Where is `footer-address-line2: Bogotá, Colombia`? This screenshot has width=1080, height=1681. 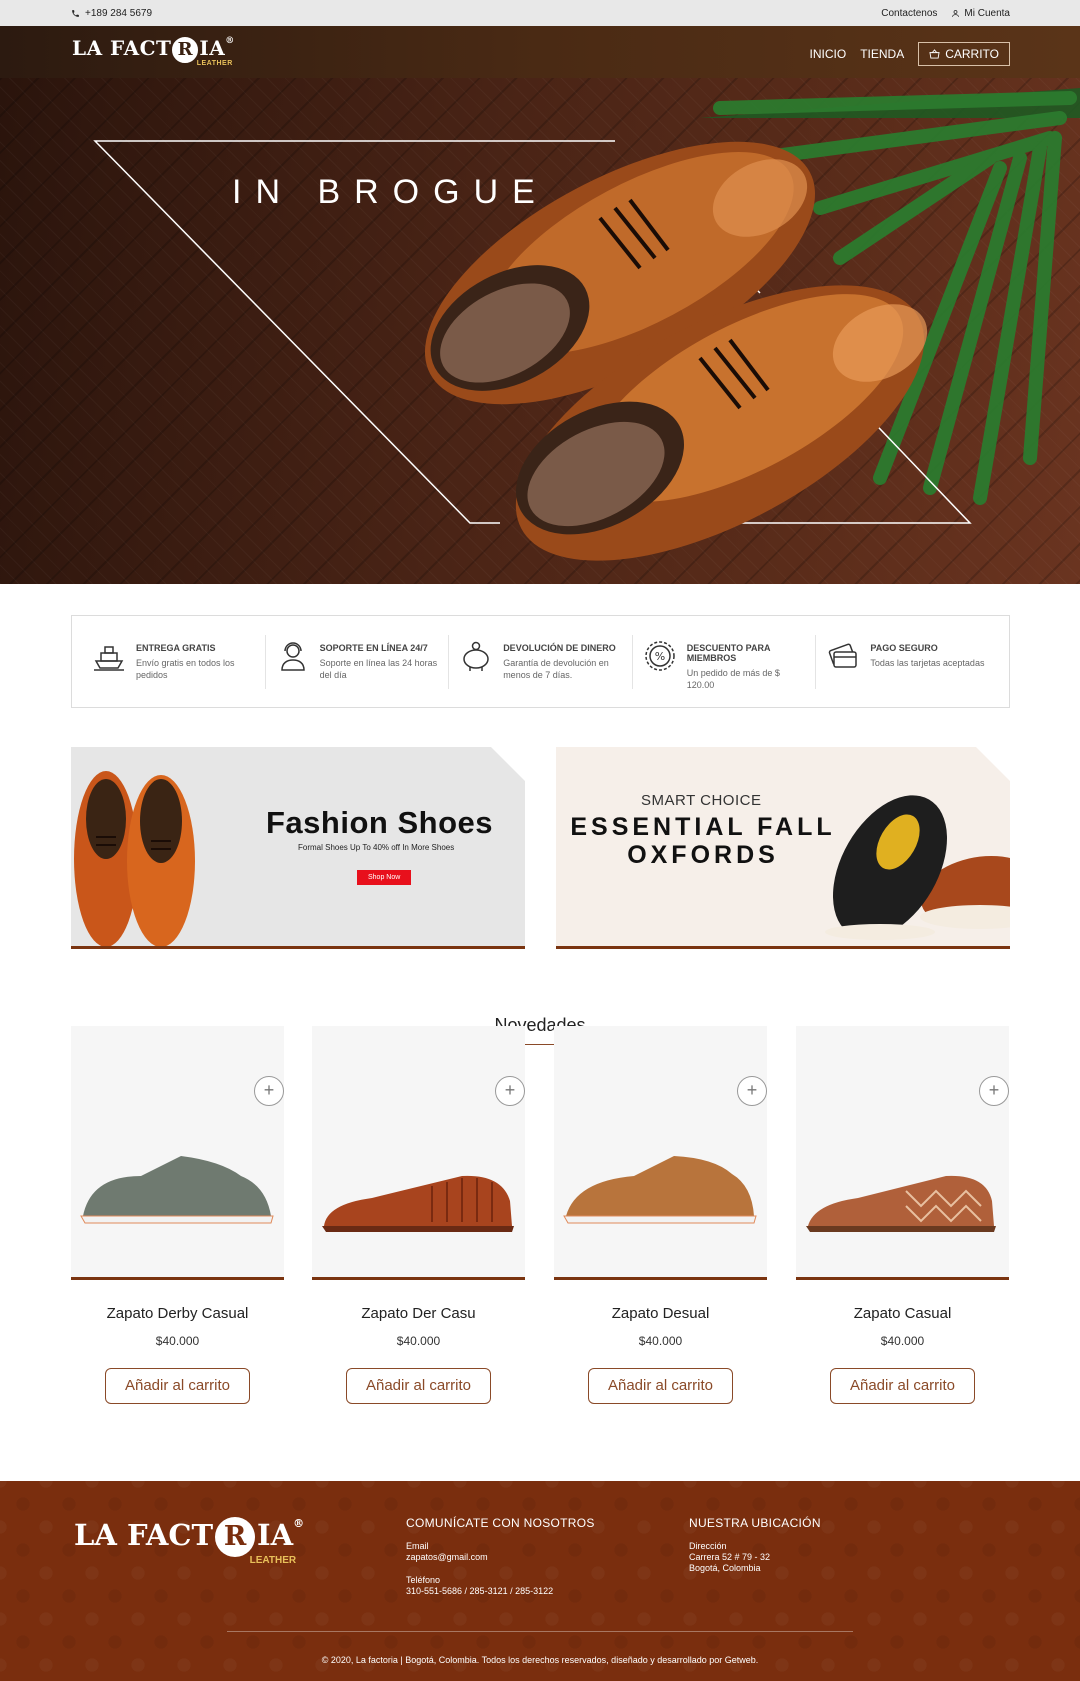 footer-address-line2: Bogotá, Colombia is located at coordinates (725, 1568).